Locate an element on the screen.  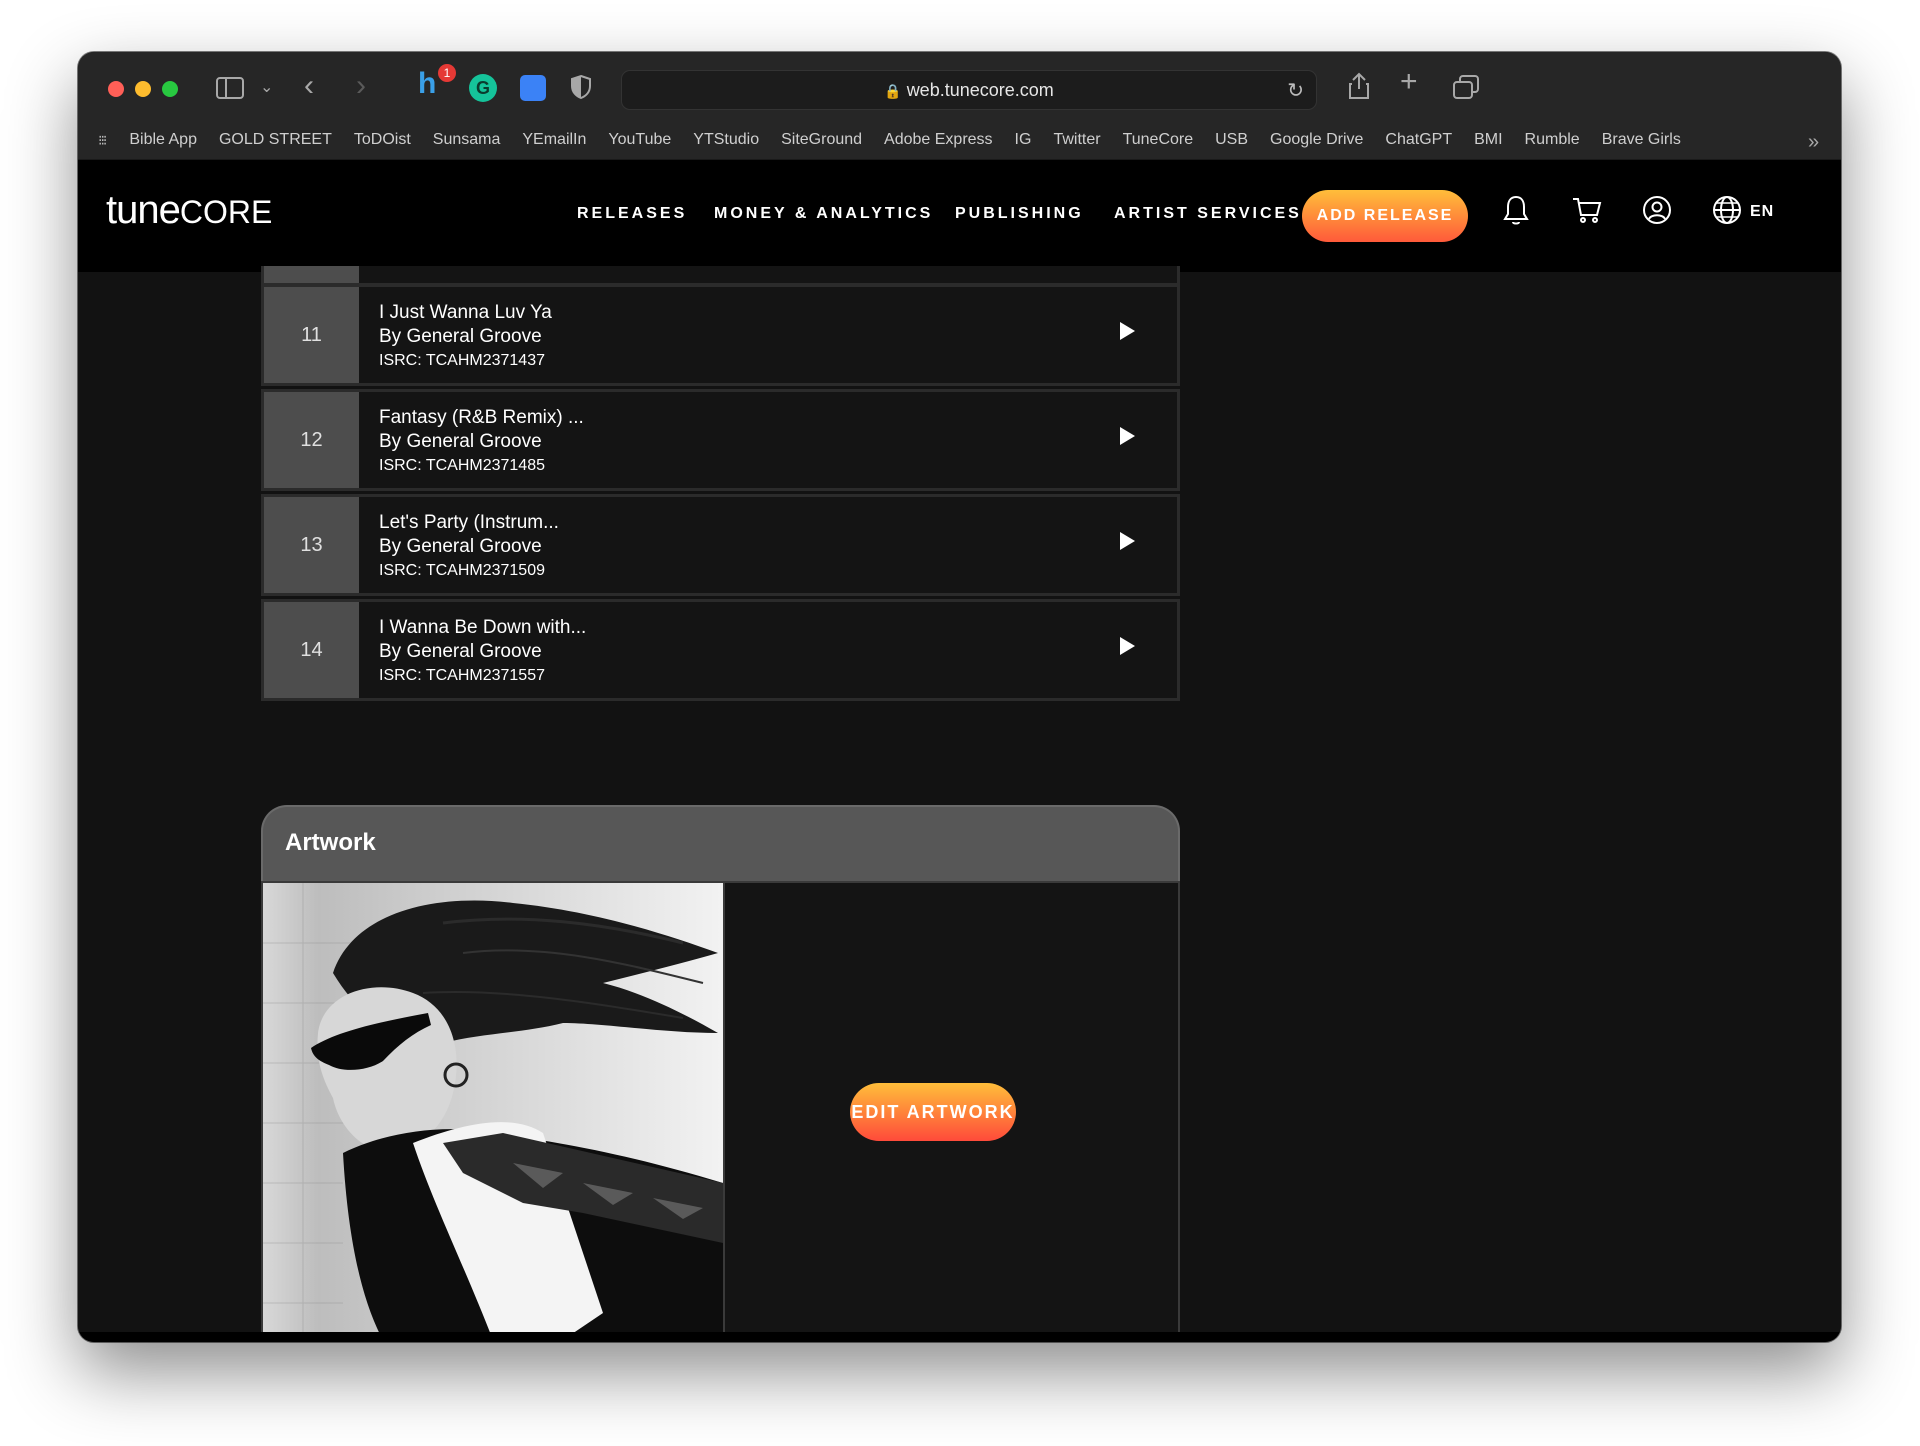
new-tab-icon: + is located at coordinates (1409, 82).